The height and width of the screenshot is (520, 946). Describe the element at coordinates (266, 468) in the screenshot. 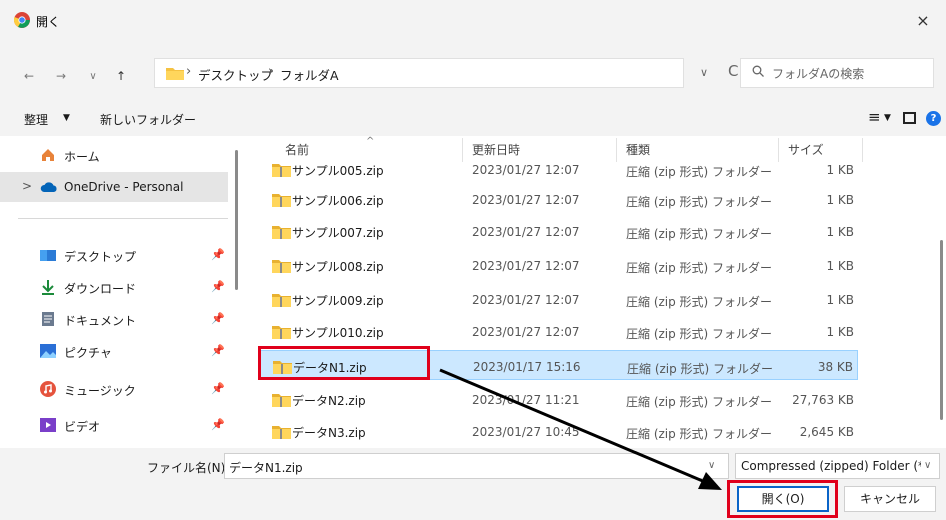

I see `filename-value: データN1.zip` at that location.